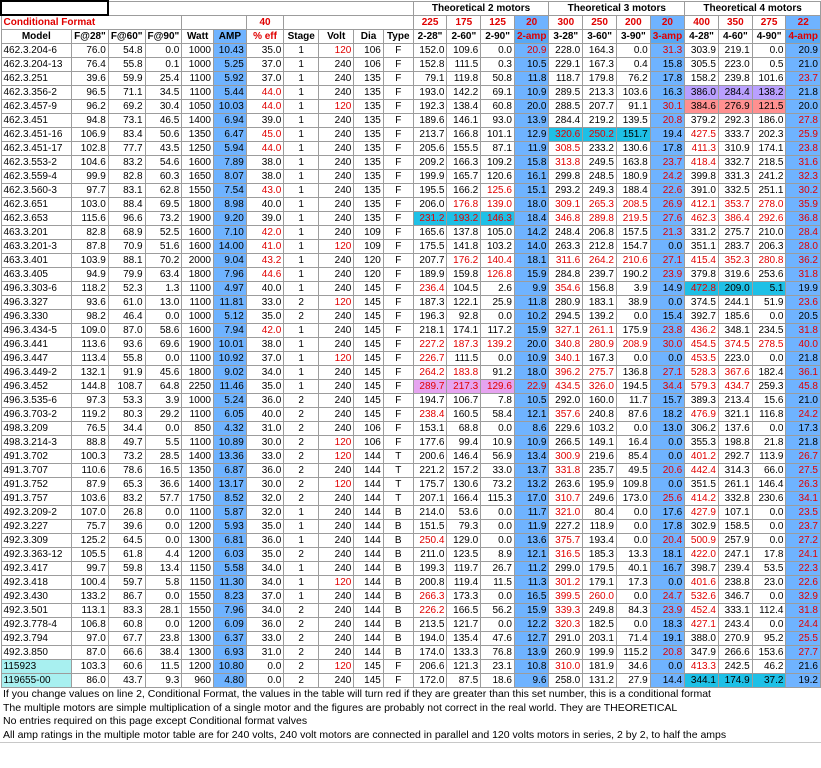  What do you see at coordinates (265, 176) in the screenshot?
I see `table-cell: 38.0` at bounding box center [265, 176].